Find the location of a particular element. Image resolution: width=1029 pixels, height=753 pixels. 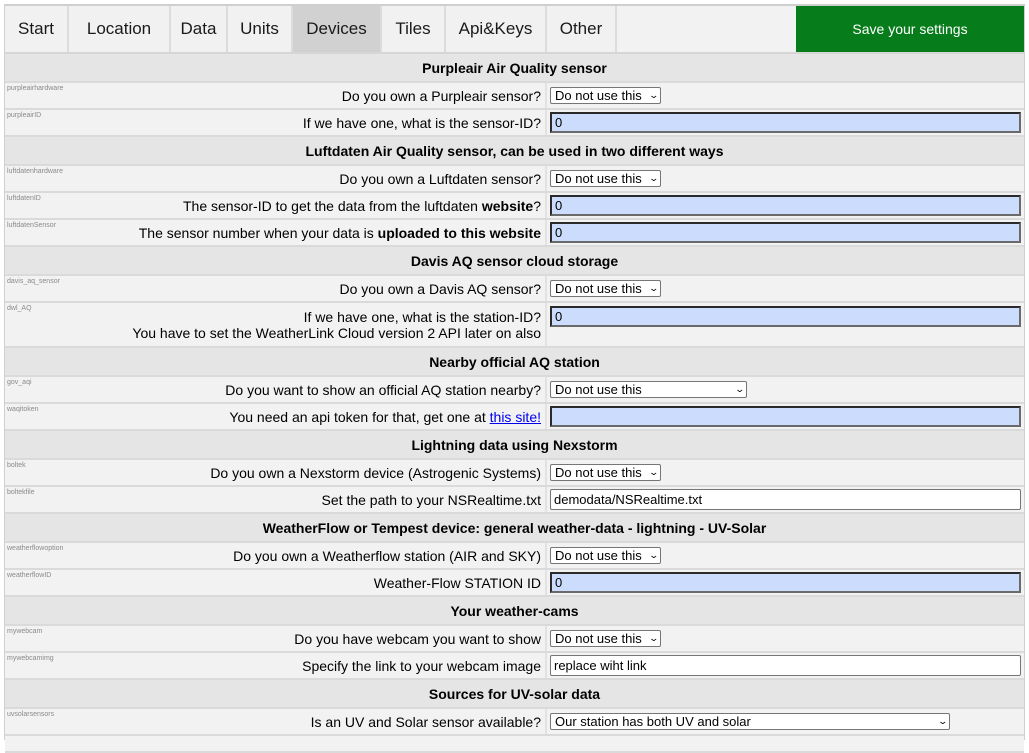

luftdaten-hardware-select: Do not use this ⌄ is located at coordinates (605, 178).